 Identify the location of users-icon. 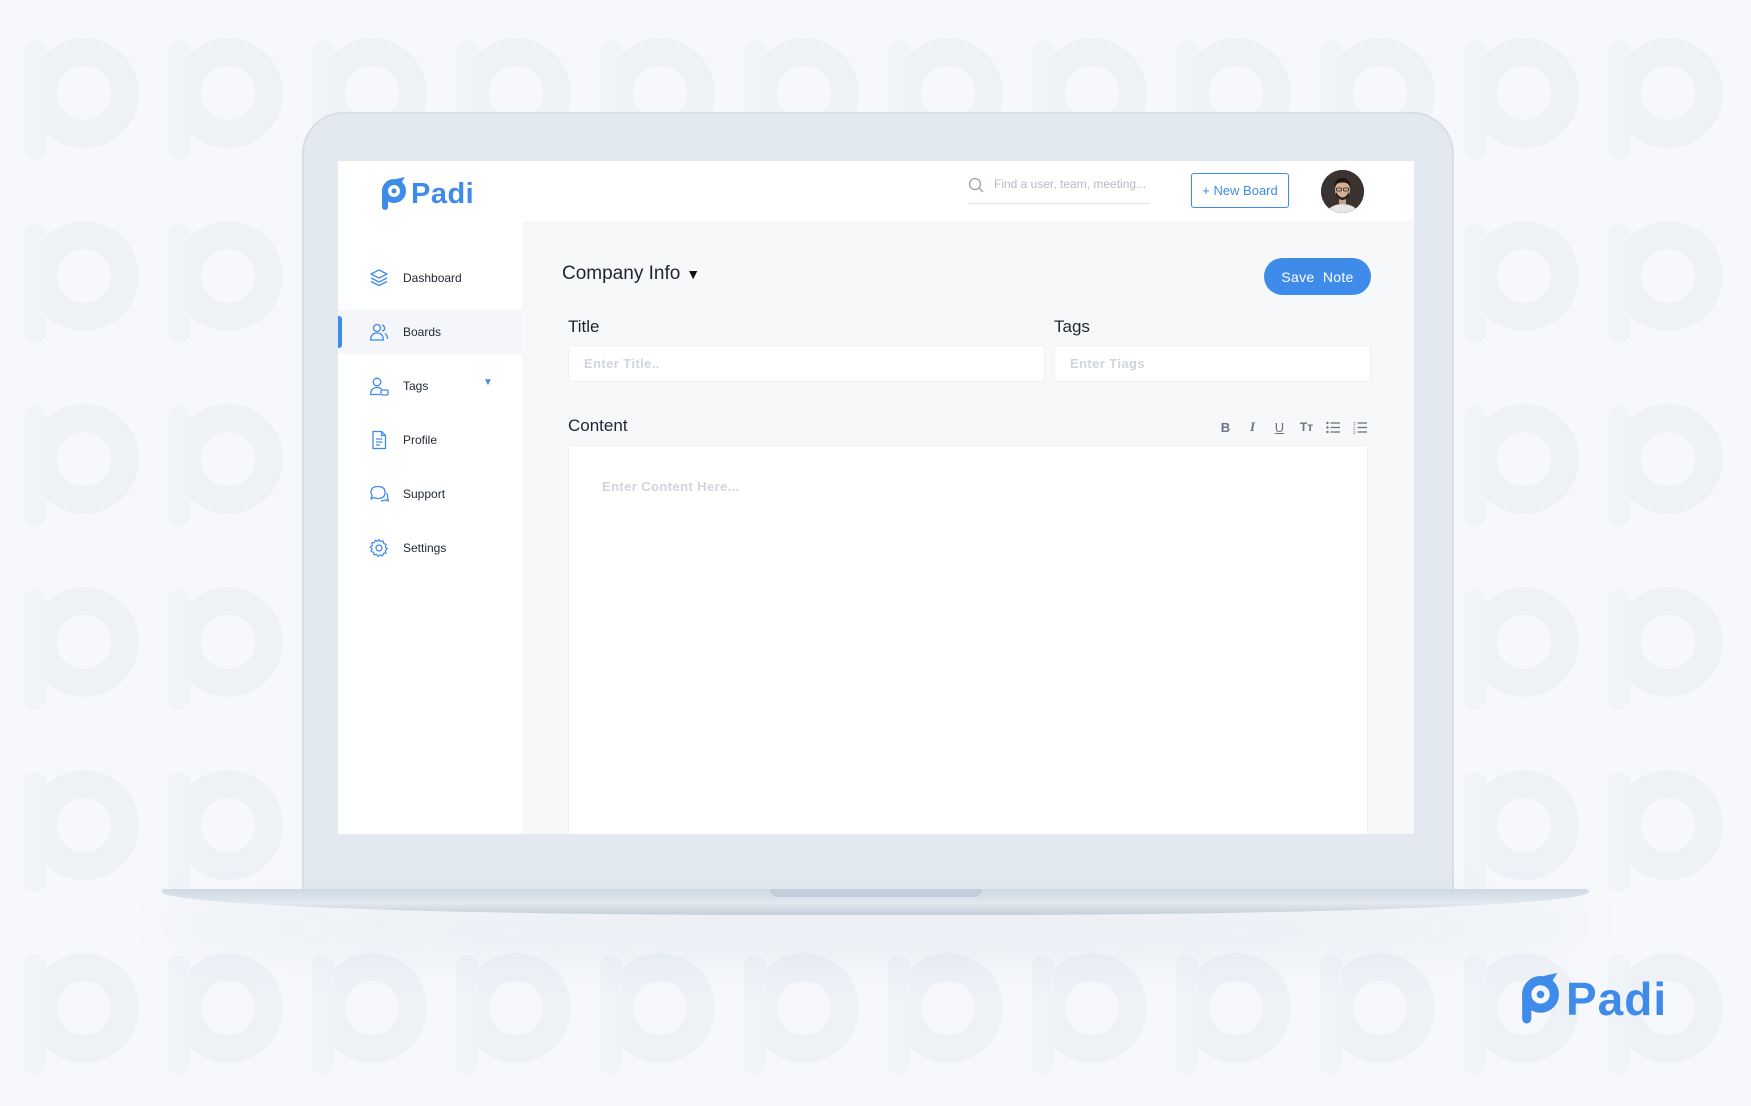
(379, 332).